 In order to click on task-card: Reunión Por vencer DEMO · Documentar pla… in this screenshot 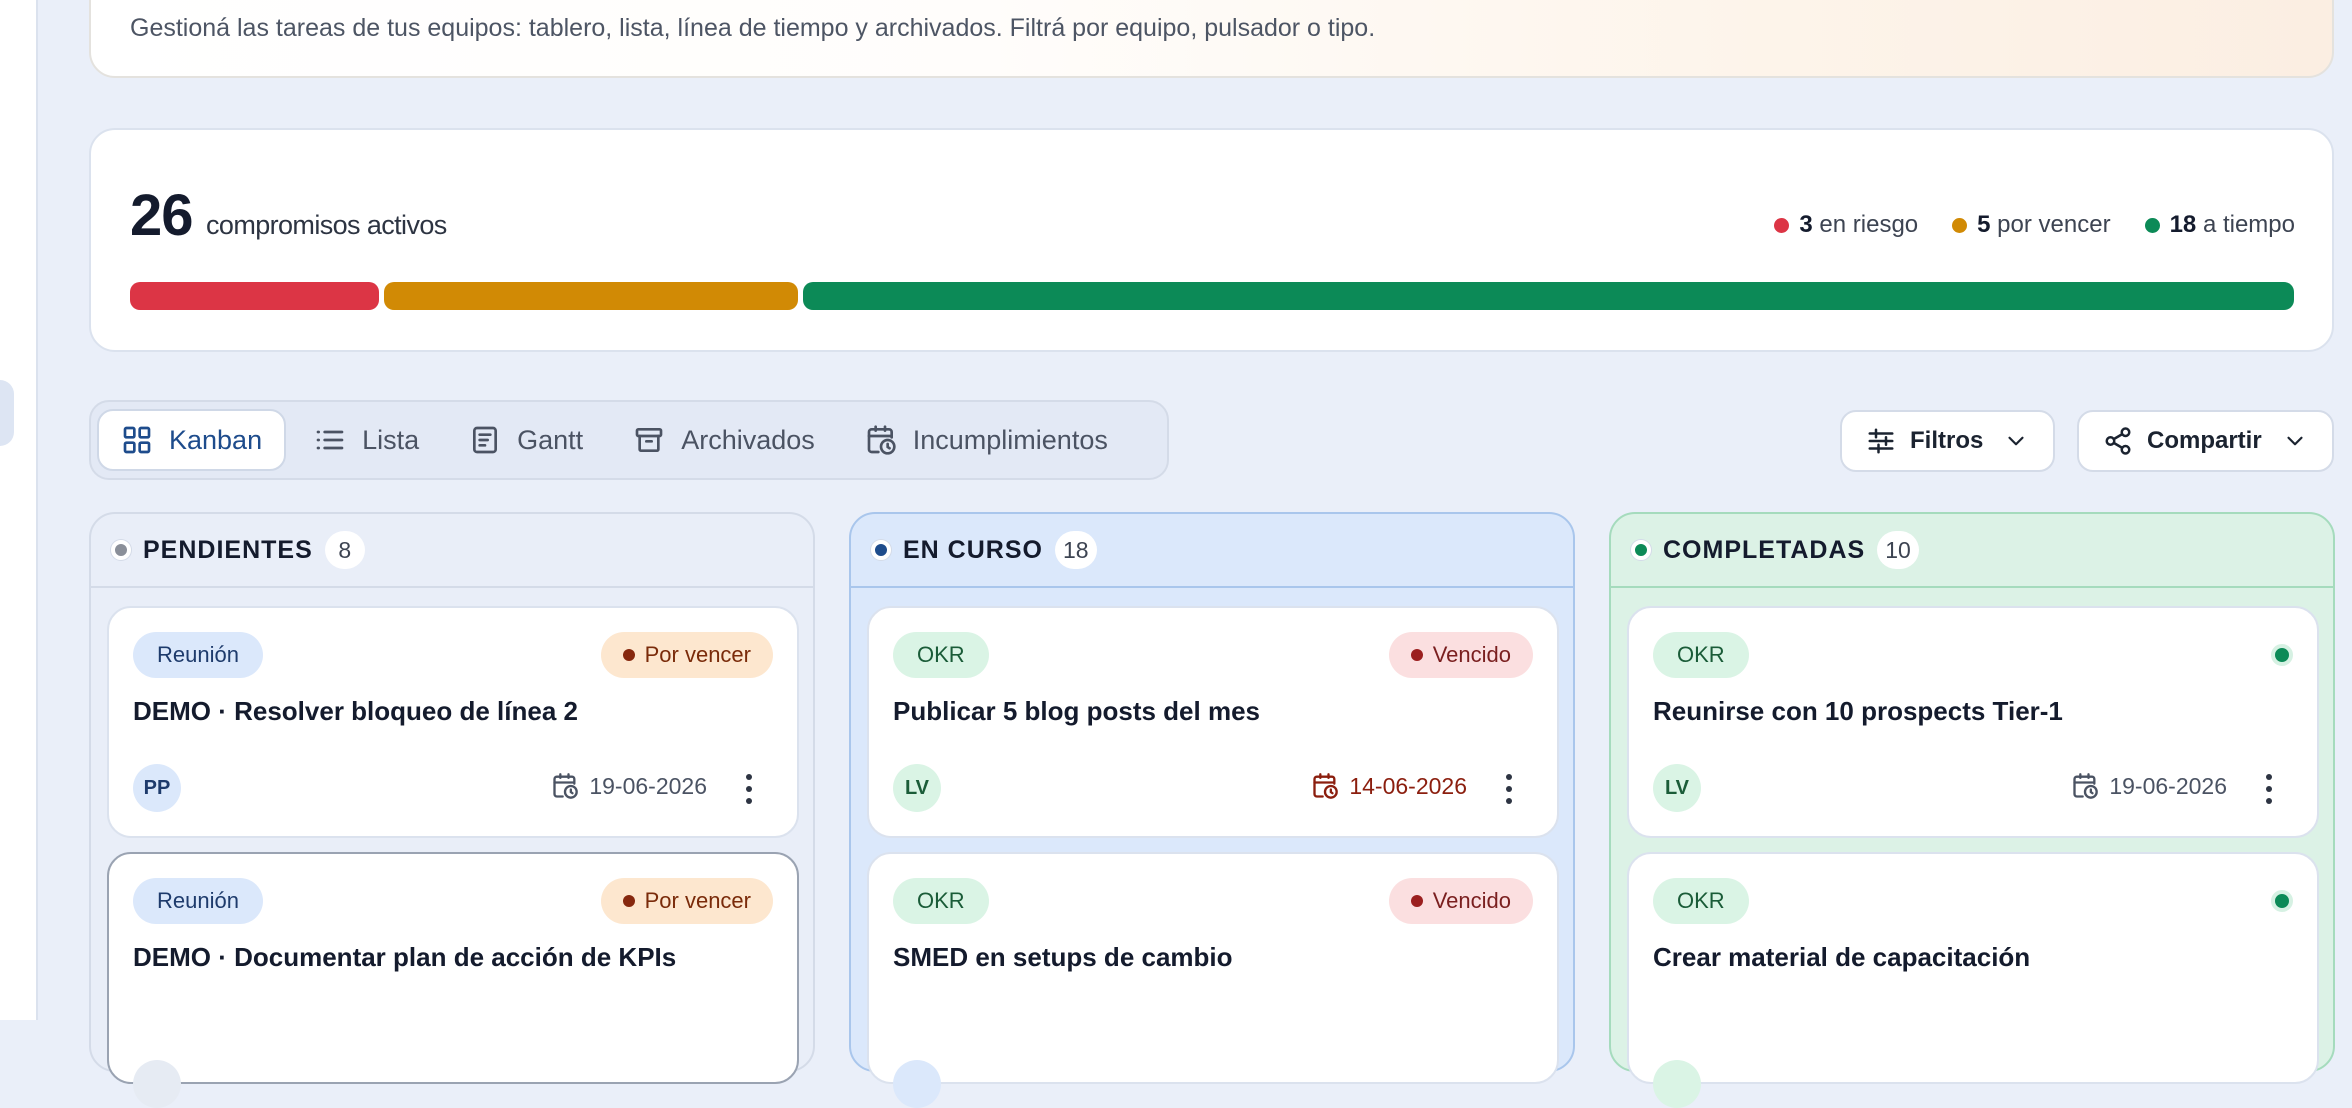, I will do `click(453, 980)`.